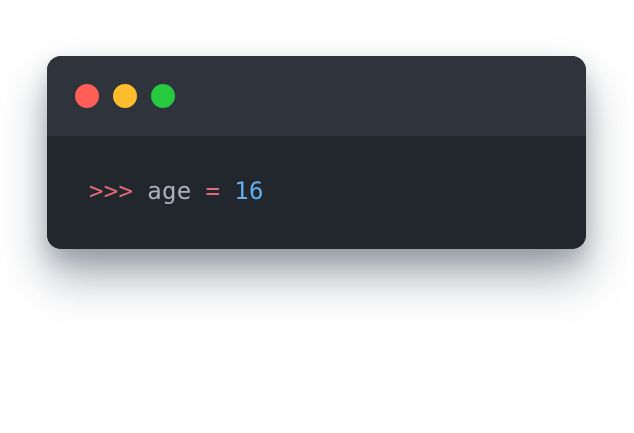 This screenshot has height=433, width=634. What do you see at coordinates (249, 191) in the screenshot?
I see `number-literal: 16` at bounding box center [249, 191].